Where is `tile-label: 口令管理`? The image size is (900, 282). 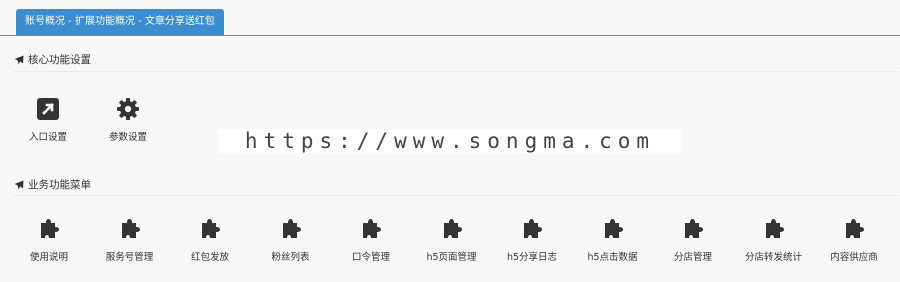 tile-label: 口令管理 is located at coordinates (370, 257).